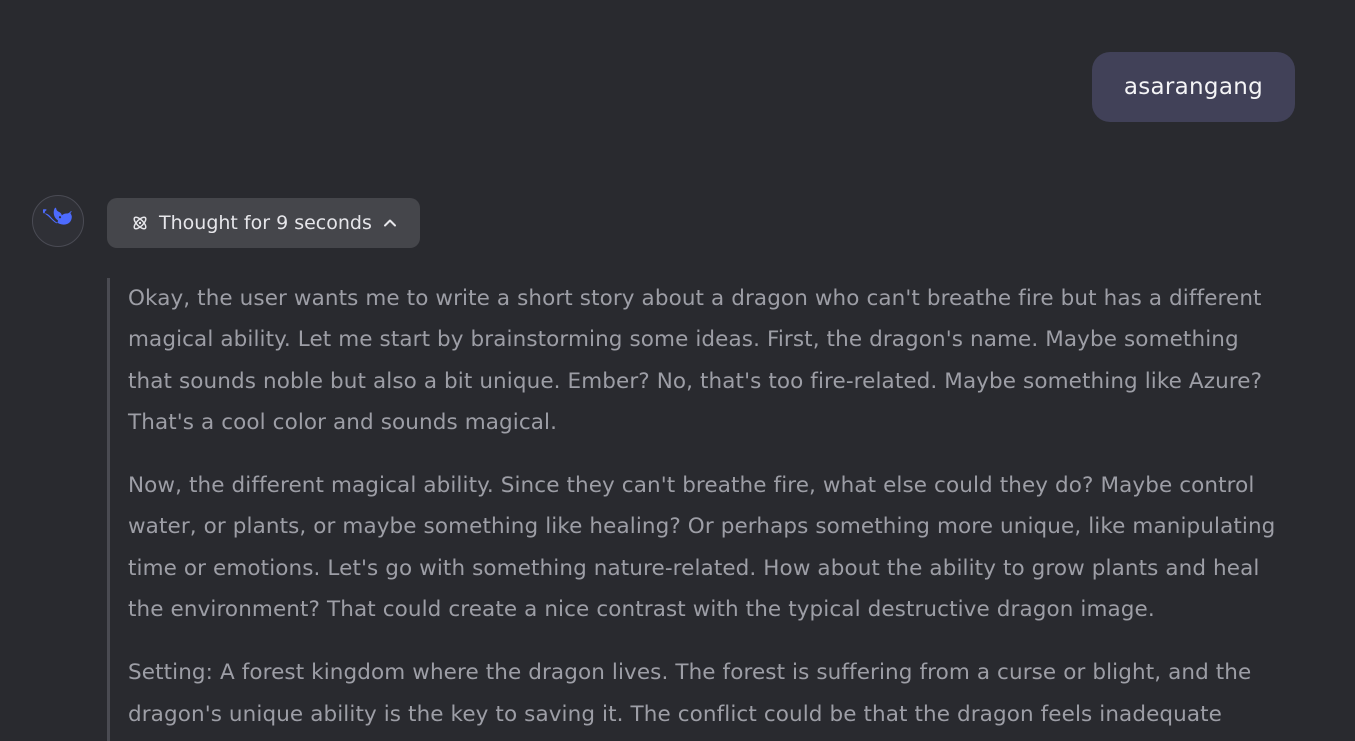 The height and width of the screenshot is (741, 1355). I want to click on atom-icon, so click(140, 223).